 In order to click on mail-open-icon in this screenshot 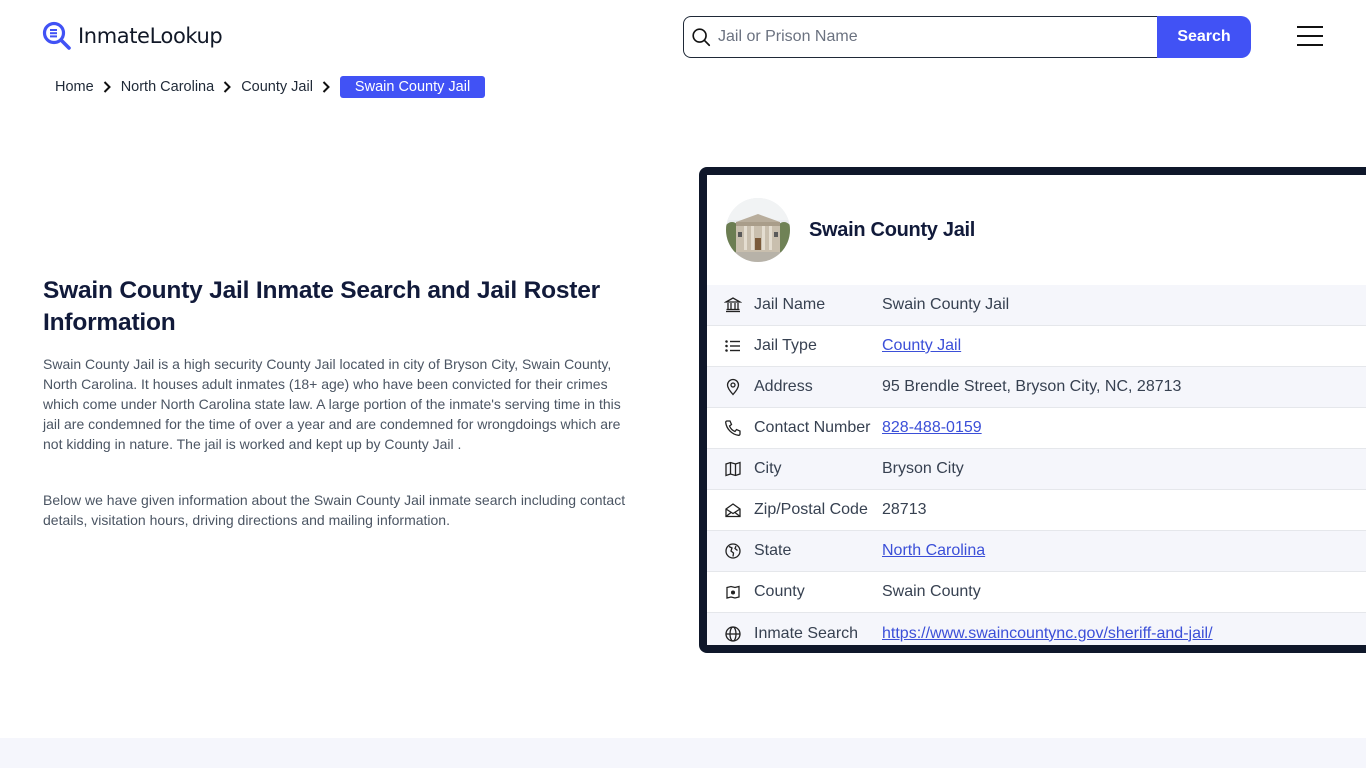, I will do `click(733, 510)`.